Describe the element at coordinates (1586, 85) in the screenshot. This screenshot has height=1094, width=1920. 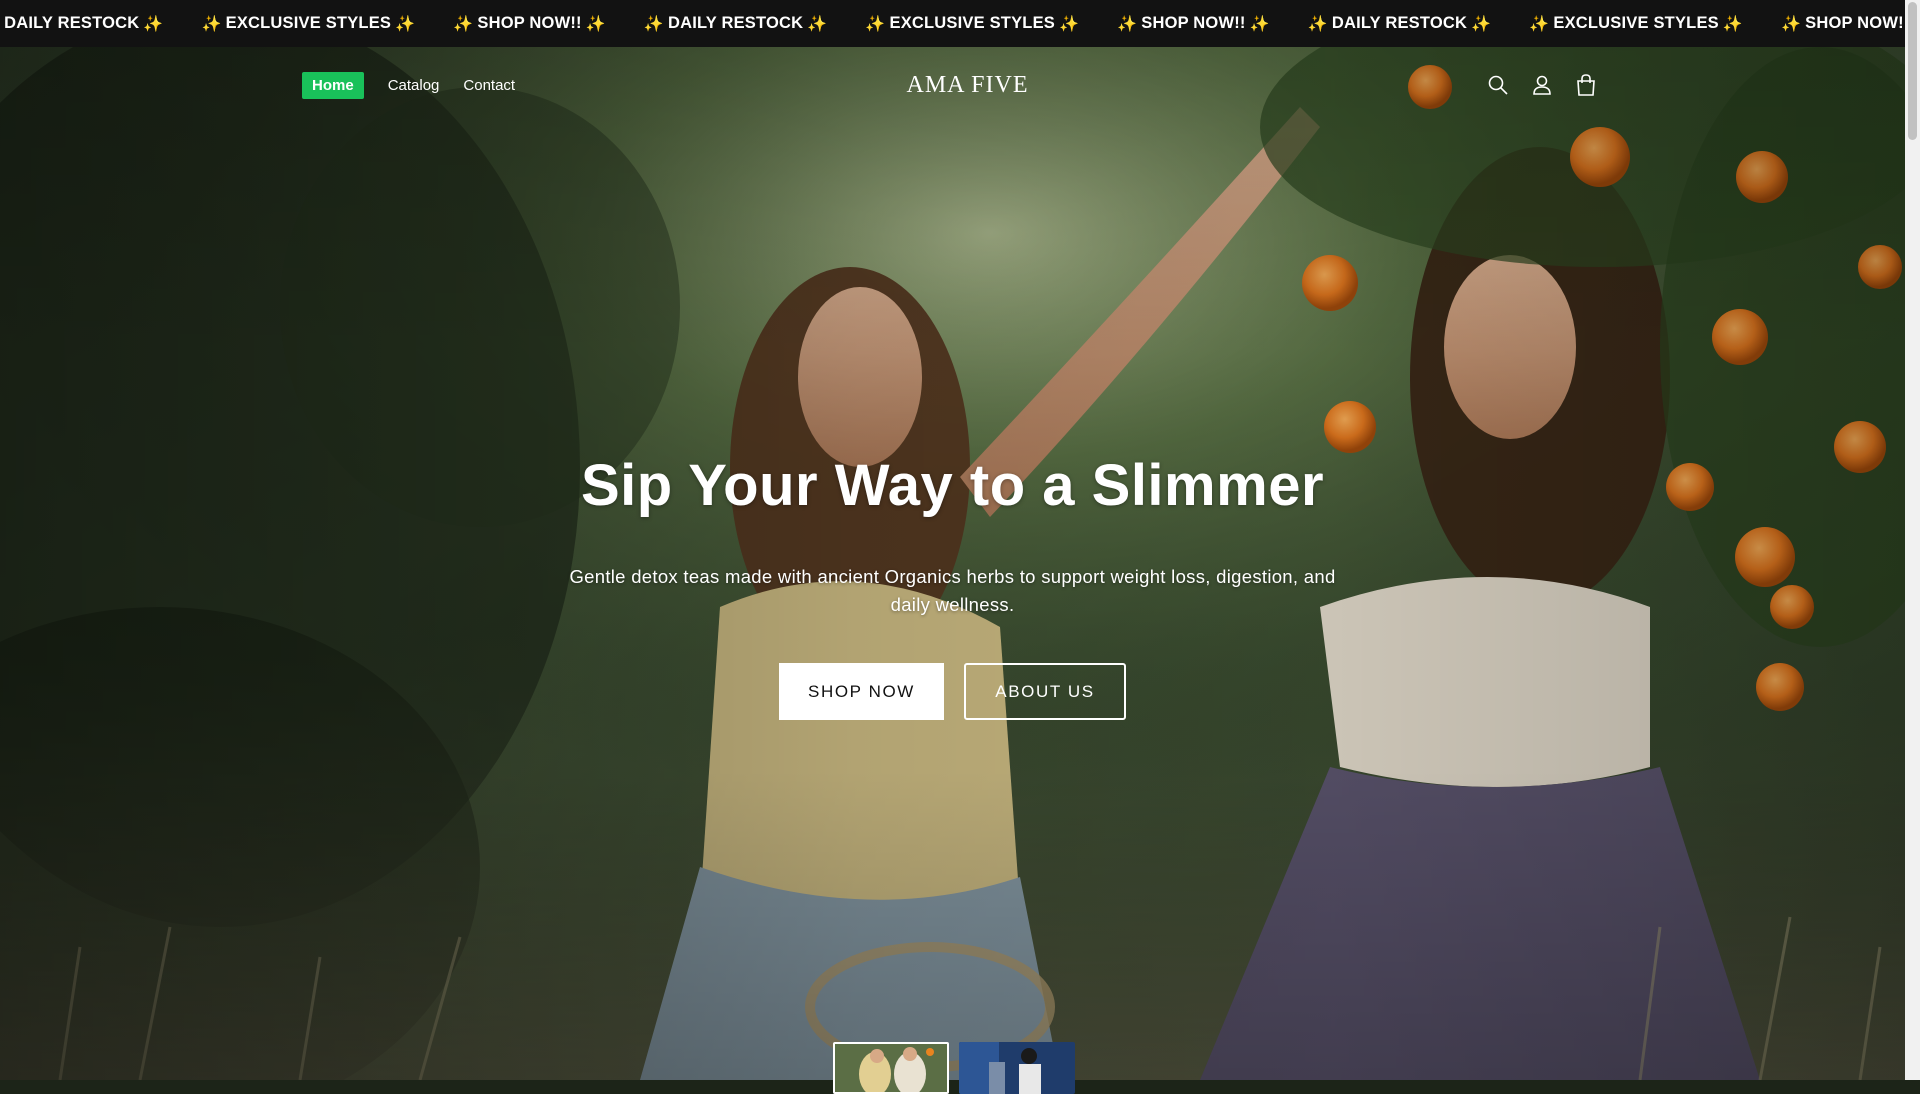
I see `cart-icon` at that location.